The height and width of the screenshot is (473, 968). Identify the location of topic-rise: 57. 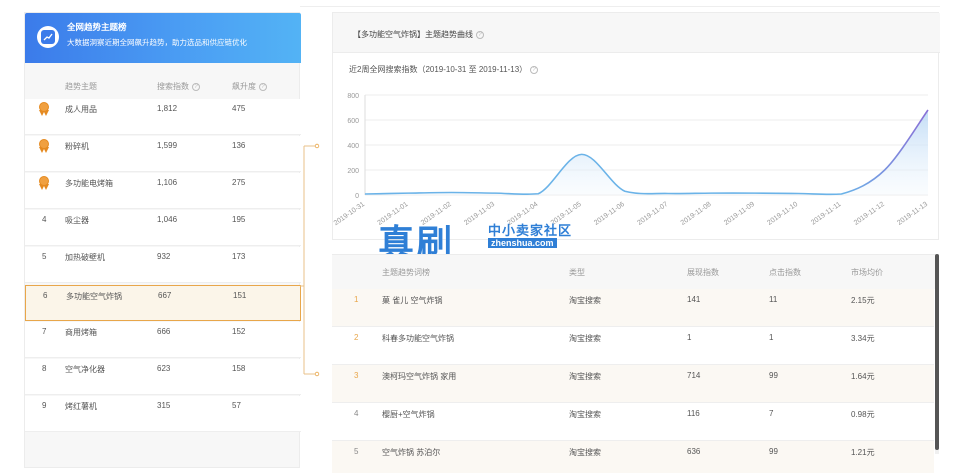
(236, 405).